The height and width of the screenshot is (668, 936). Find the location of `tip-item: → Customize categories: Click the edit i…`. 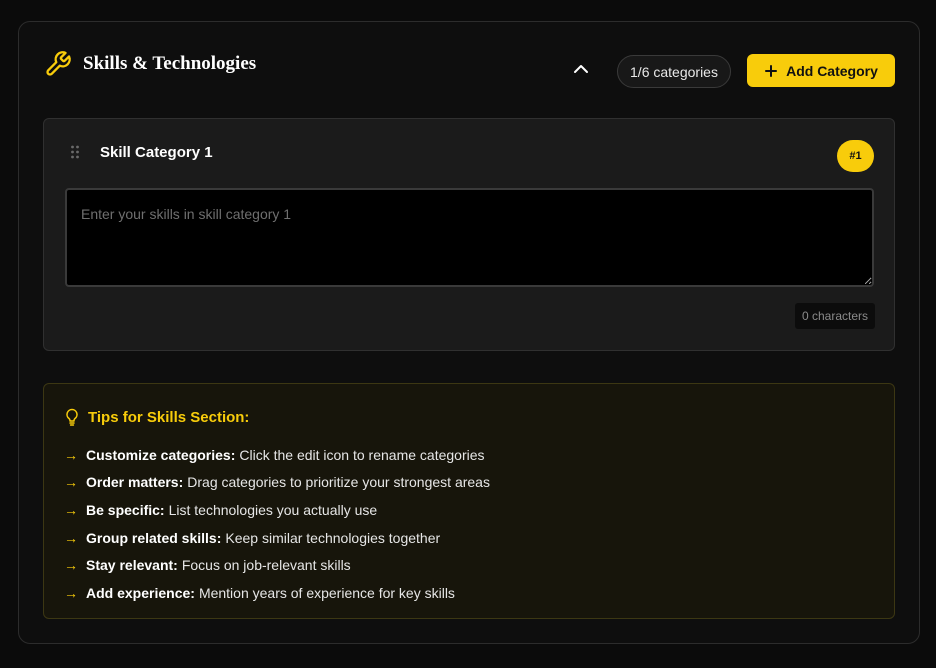

tip-item: → Customize categories: Click the edit i… is located at coordinates (277, 455).